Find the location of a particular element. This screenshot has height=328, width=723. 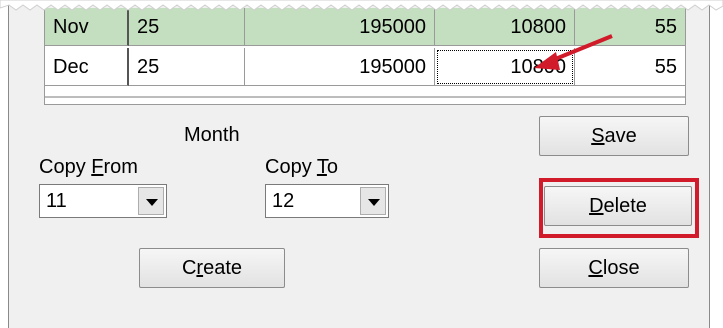

cell-month: Nov is located at coordinates (87, 27).